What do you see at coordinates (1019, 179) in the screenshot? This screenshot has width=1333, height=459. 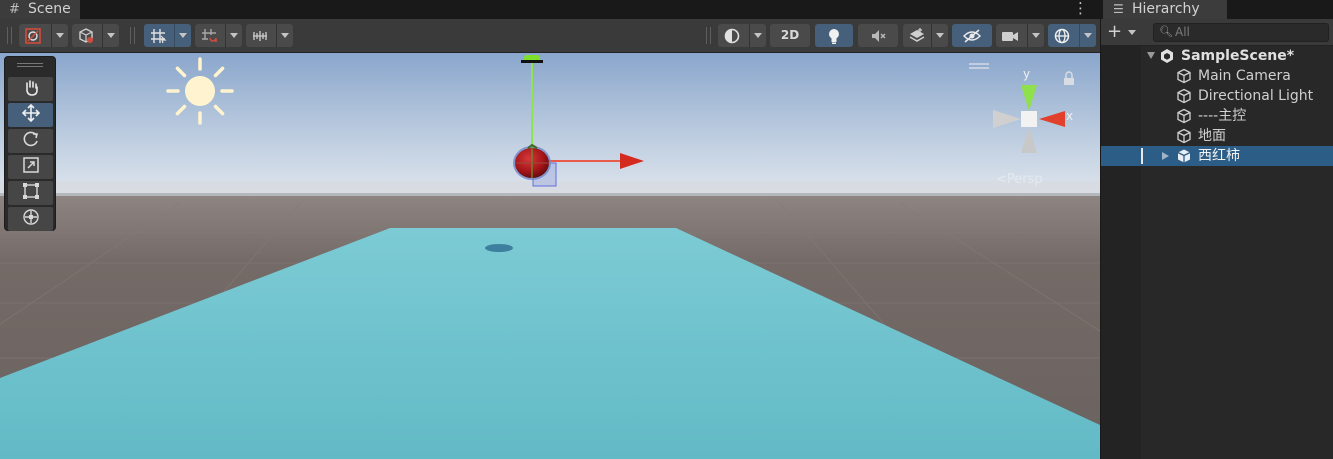 I see `projection-toggle: <Persp` at bounding box center [1019, 179].